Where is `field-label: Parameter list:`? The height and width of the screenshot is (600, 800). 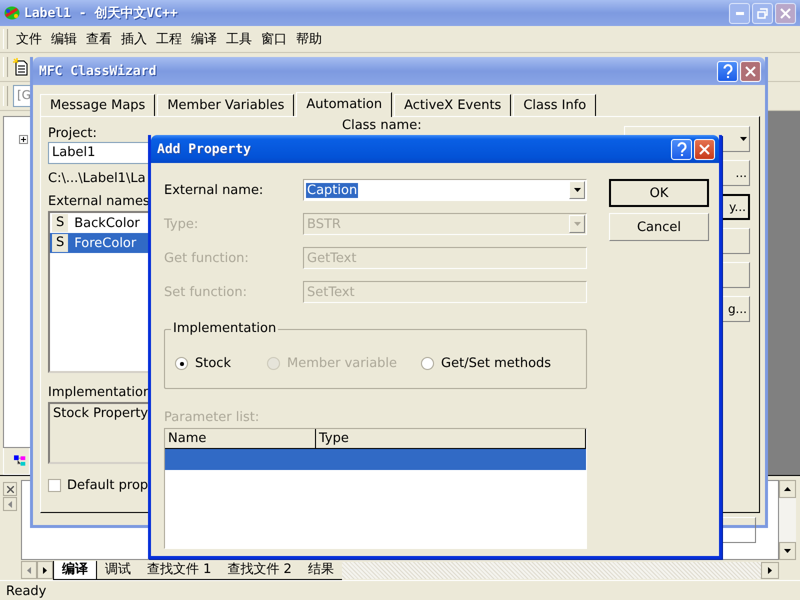
field-label: Parameter list: is located at coordinates (212, 418).